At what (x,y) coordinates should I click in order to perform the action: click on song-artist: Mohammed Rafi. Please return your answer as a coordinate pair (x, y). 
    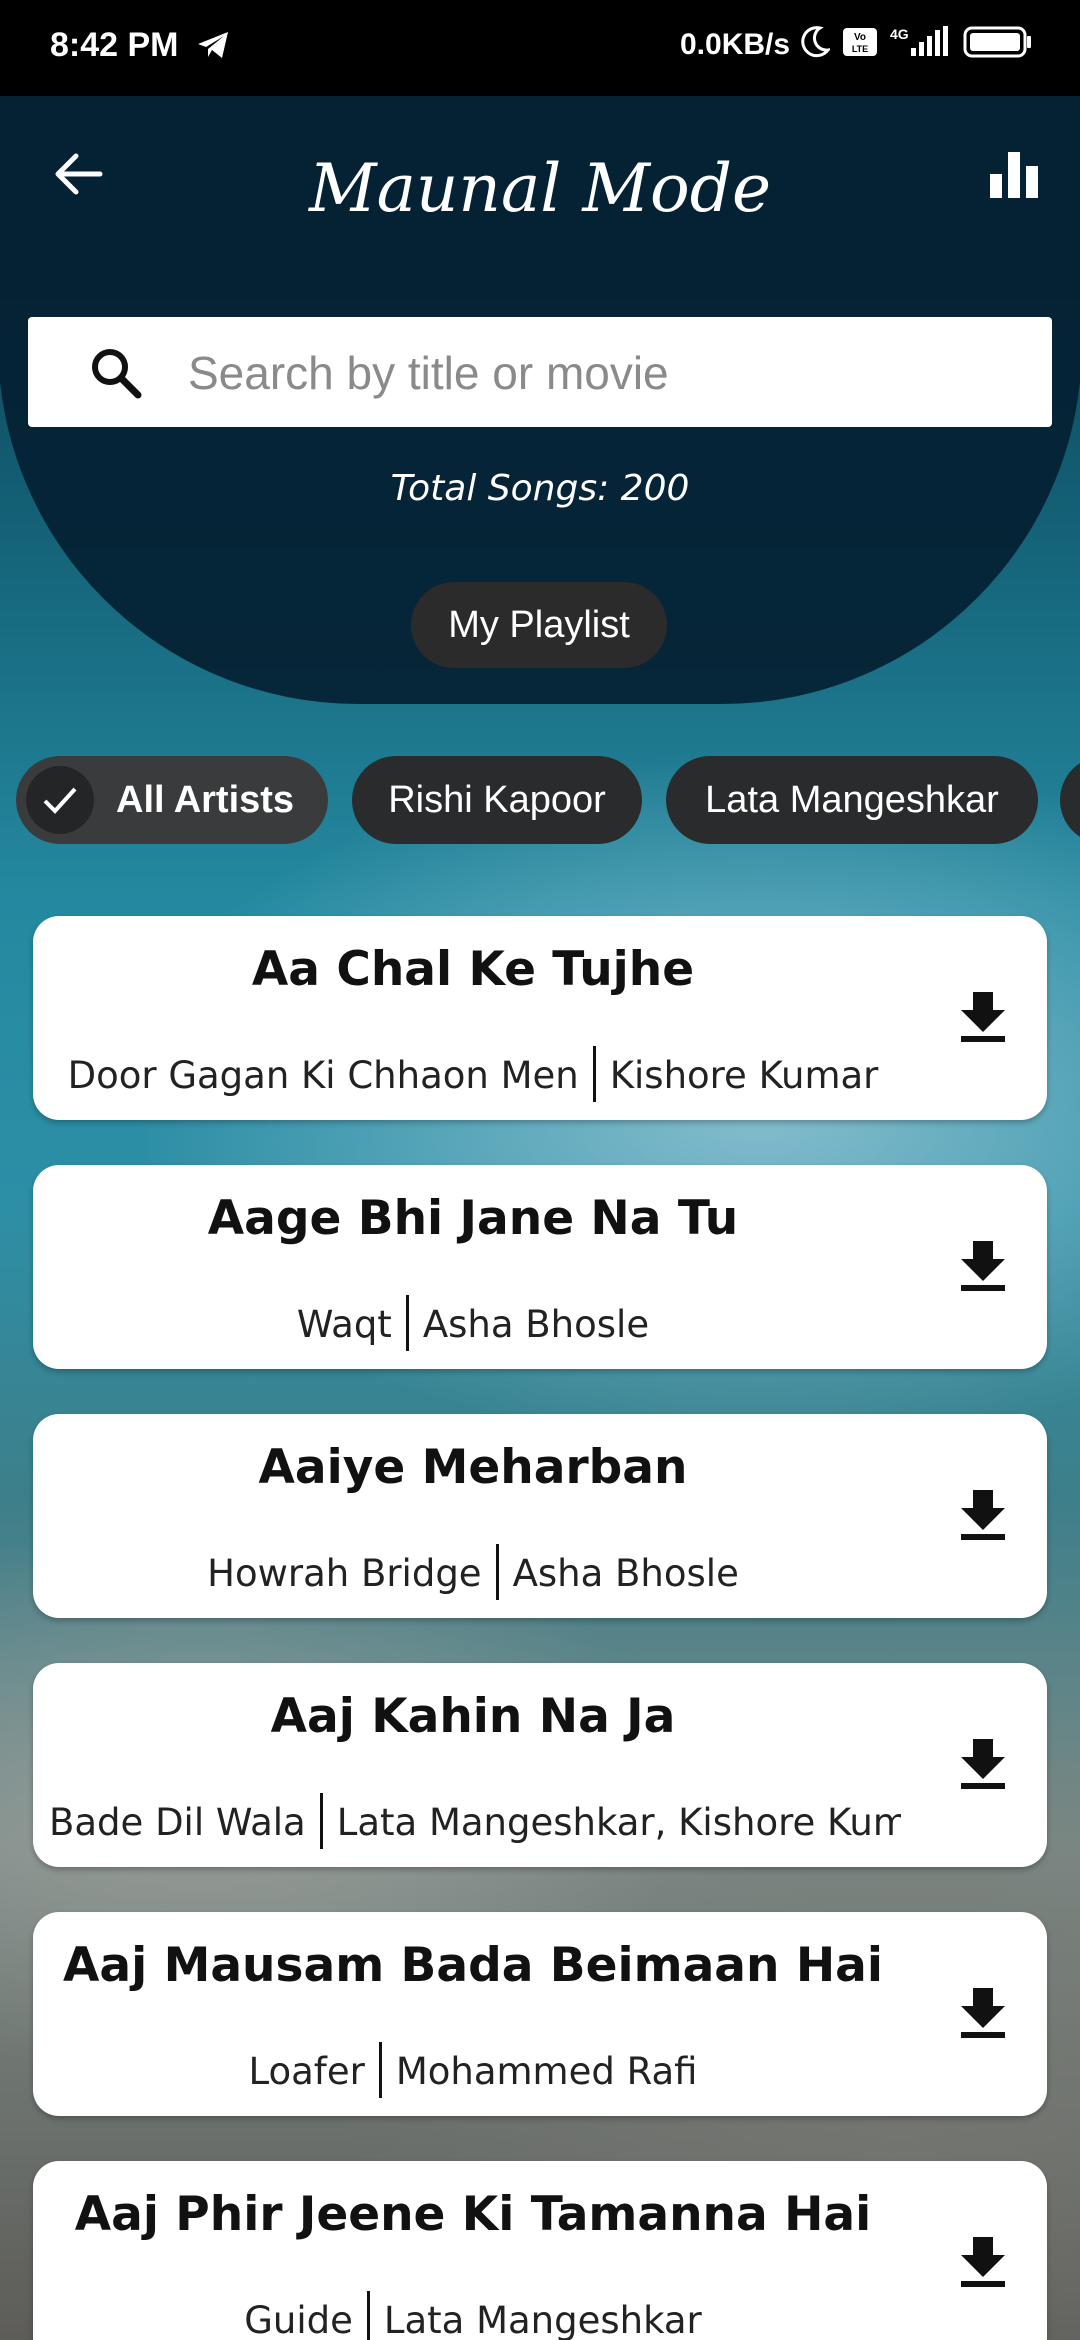
    Looking at the image, I should click on (546, 2071).